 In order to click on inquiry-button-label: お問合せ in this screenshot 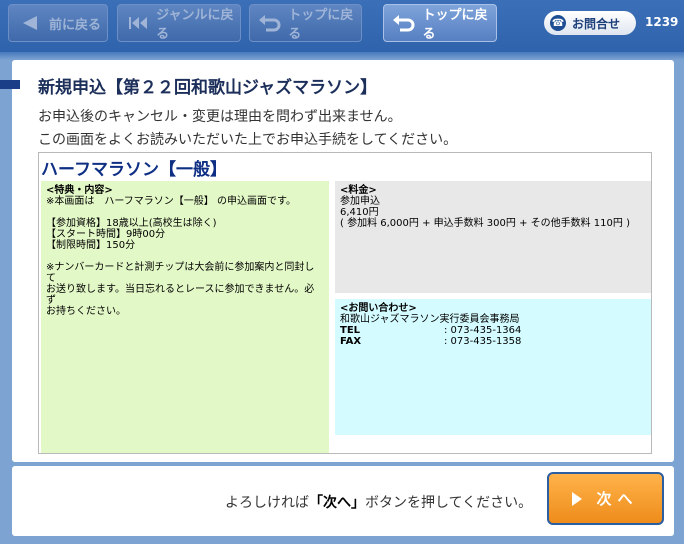, I will do `click(596, 23)`.